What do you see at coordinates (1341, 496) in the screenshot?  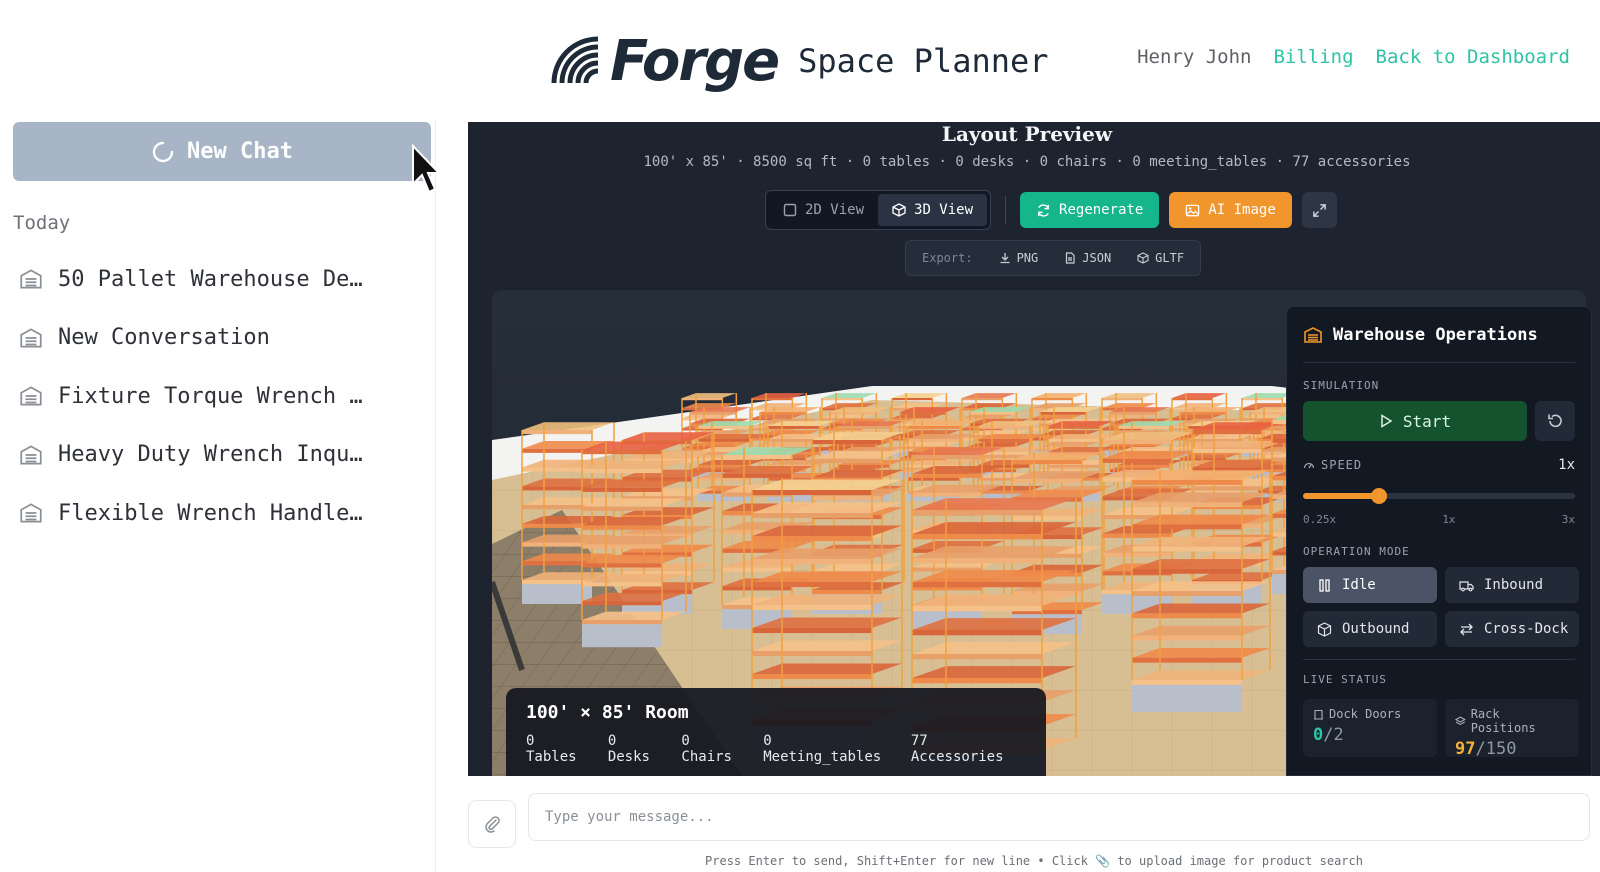 I see `speed-slider-fill` at bounding box center [1341, 496].